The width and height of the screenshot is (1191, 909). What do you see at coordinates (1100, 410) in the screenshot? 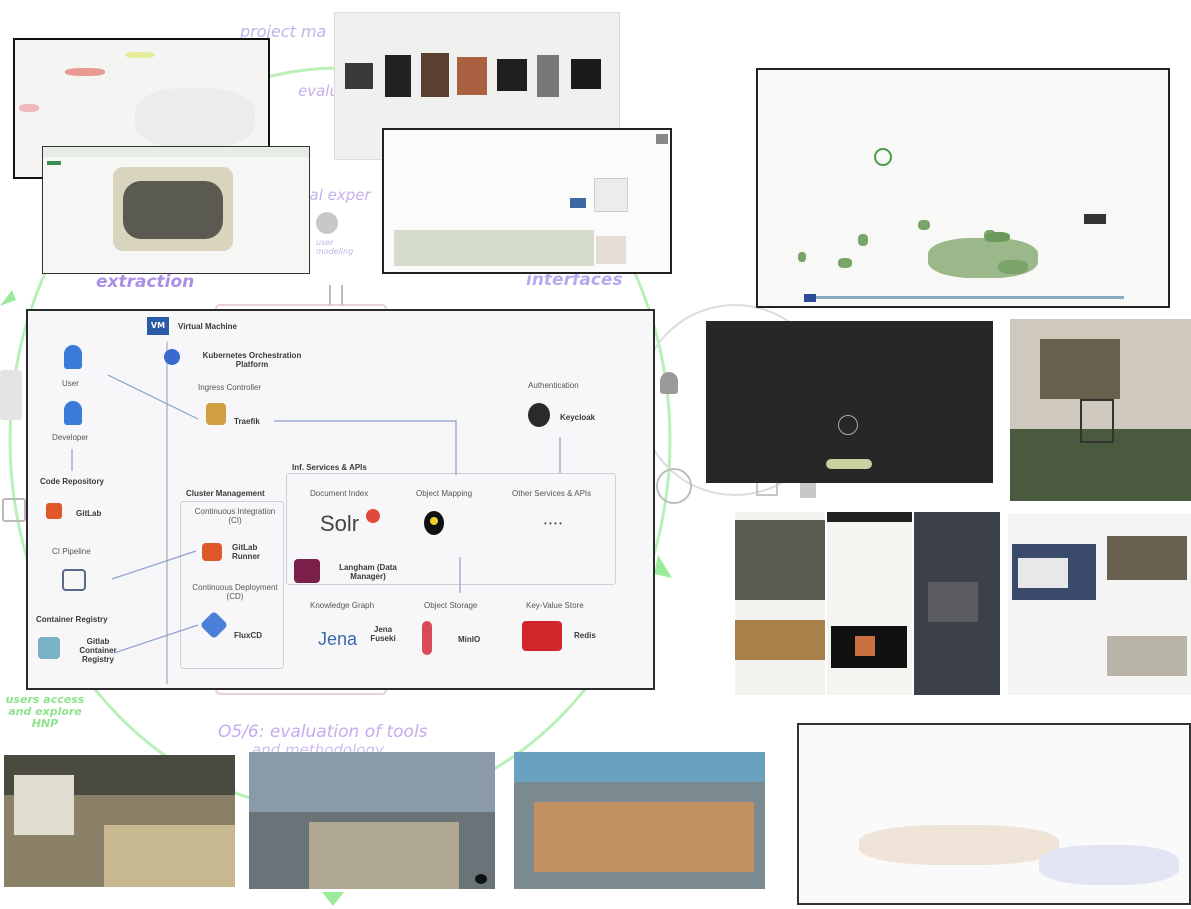
I see `screenshot-photo-scene` at bounding box center [1100, 410].